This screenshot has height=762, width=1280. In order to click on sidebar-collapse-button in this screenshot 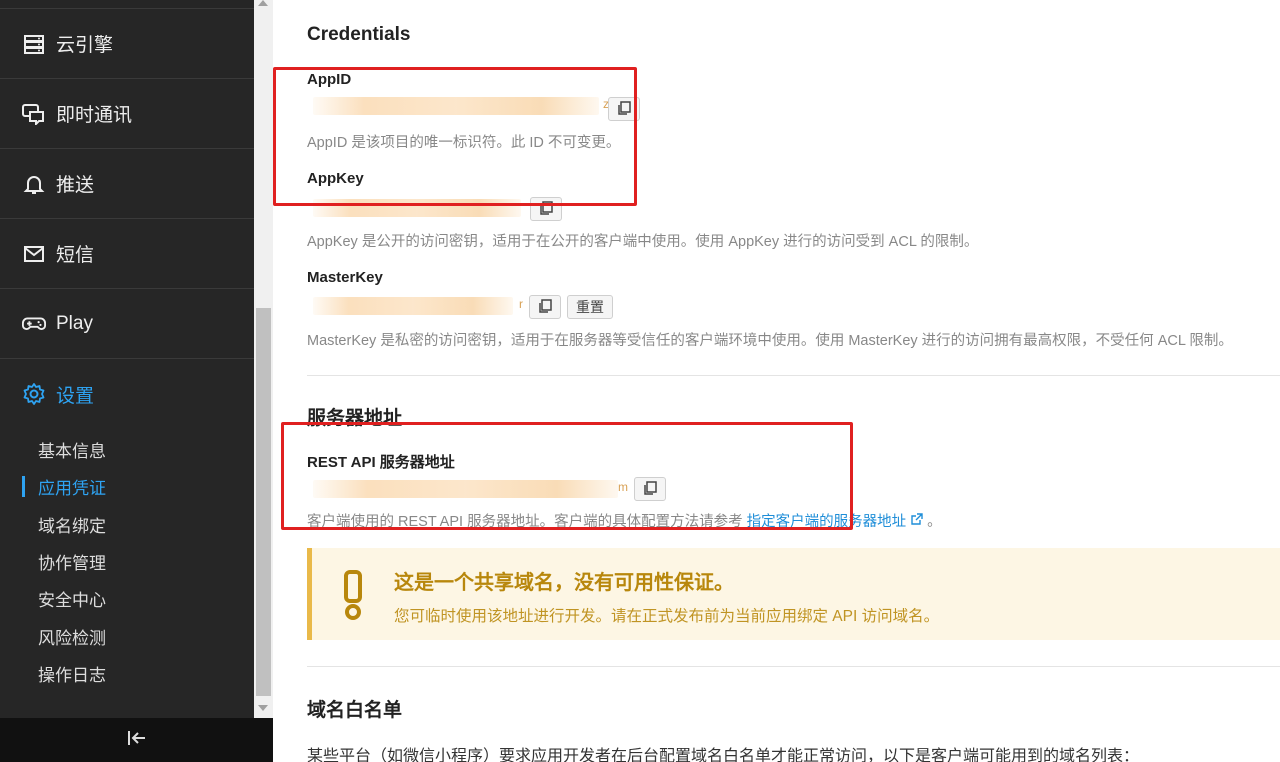, I will do `click(136, 740)`.